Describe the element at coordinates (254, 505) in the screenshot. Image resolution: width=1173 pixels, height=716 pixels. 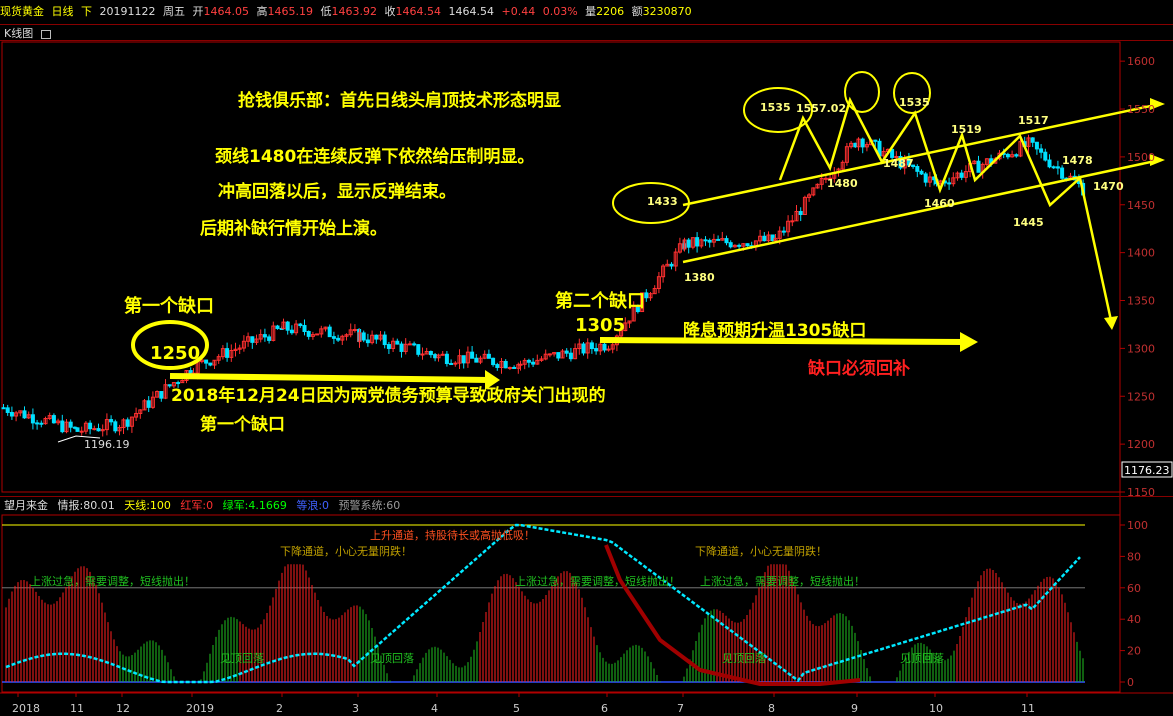
I see `indicator-lvjun: 绿军:4.1669` at that location.